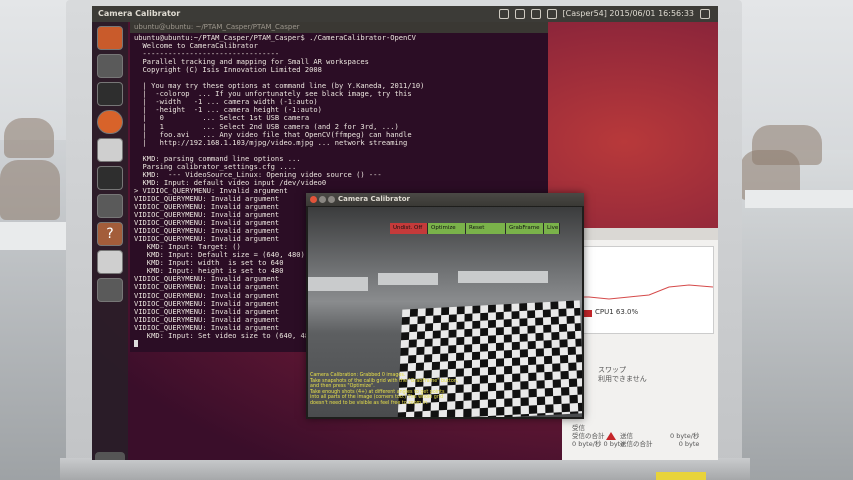  I want to click on laptop-base, so click(405, 469).